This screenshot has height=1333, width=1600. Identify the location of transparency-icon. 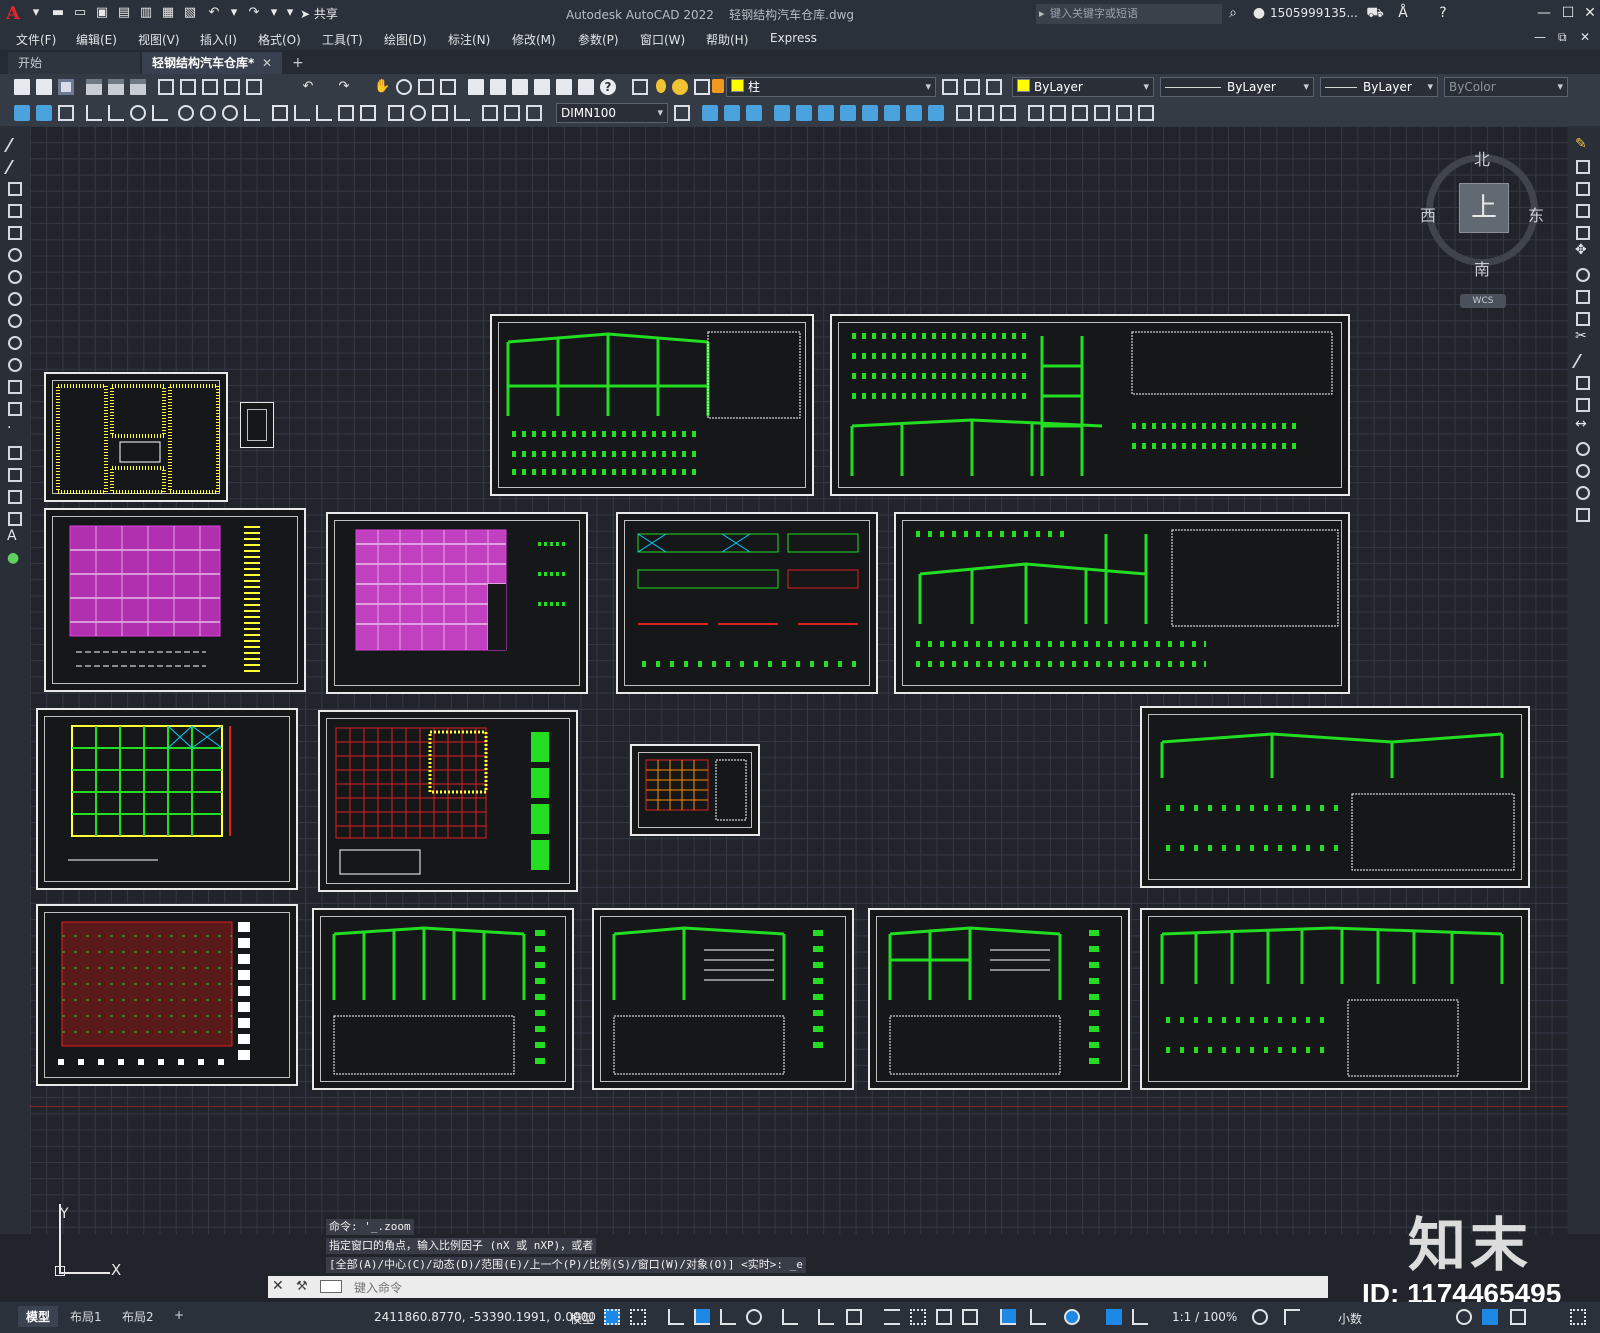
(918, 1317).